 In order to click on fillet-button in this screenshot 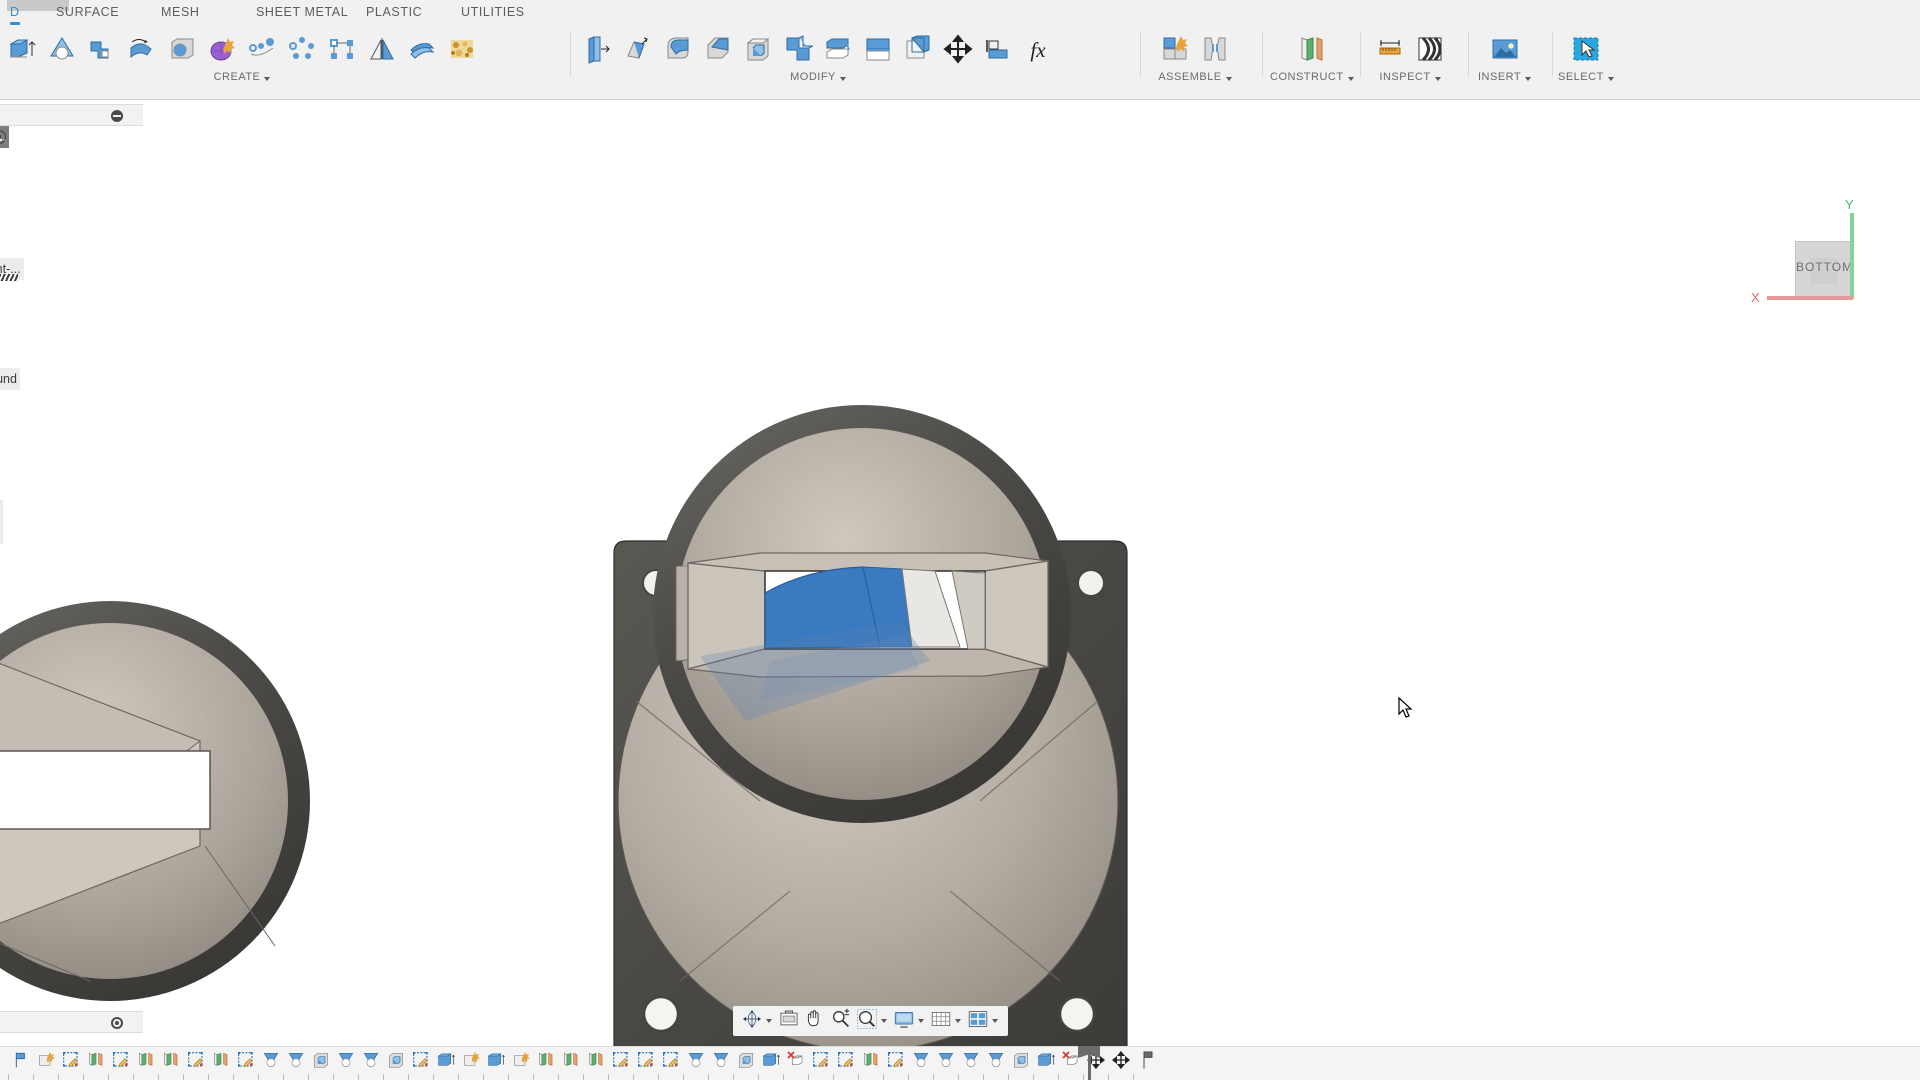, I will do `click(678, 49)`.